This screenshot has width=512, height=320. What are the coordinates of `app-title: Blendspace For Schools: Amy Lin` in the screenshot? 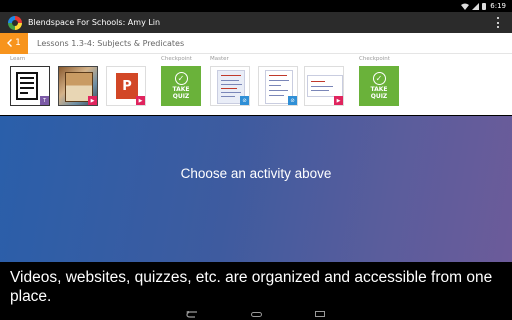 It's located at (94, 22).